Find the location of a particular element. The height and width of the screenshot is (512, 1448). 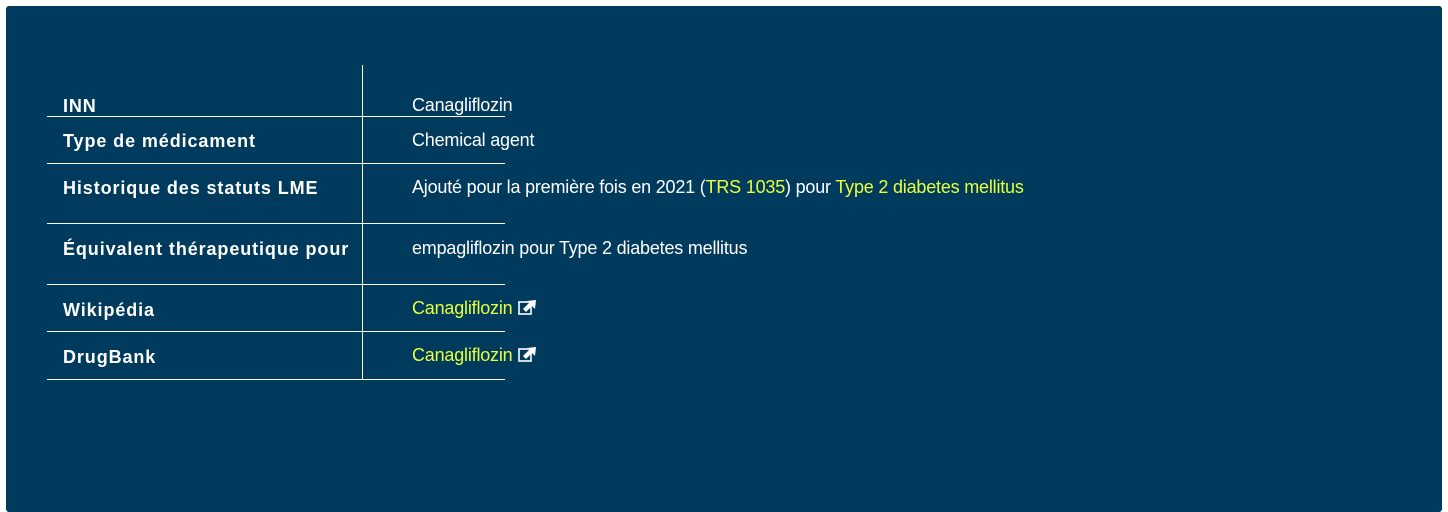

table-row-type: Type de médicament Chemical agent is located at coordinates (741, 140).